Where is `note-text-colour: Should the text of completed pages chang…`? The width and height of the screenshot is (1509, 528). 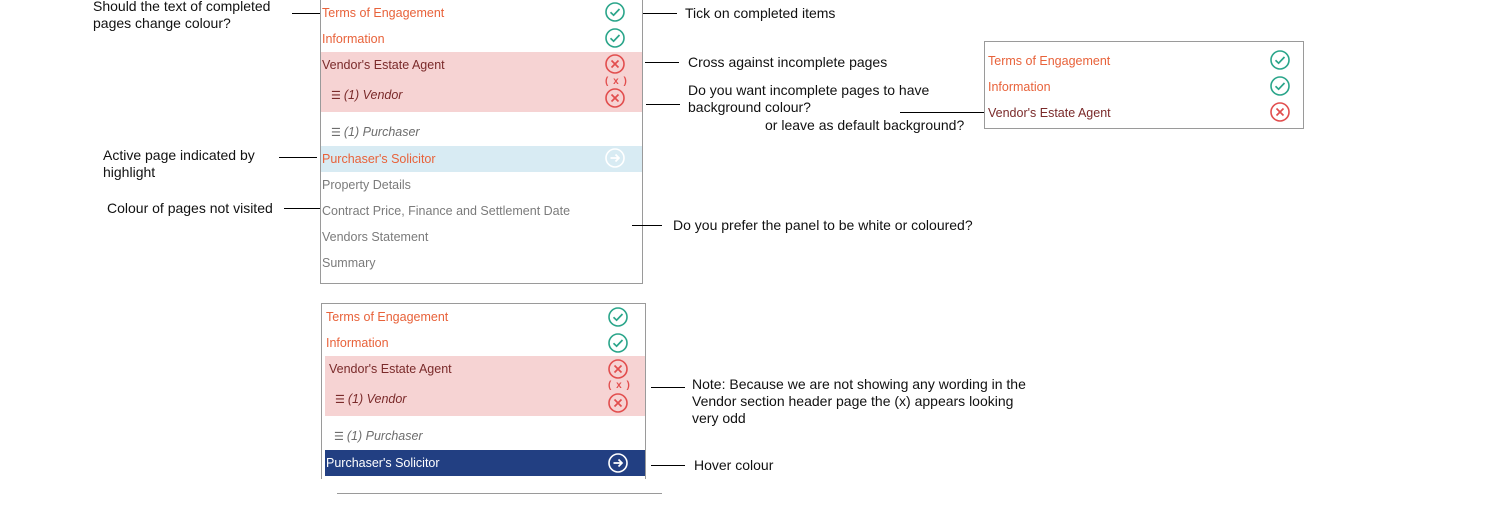
note-text-colour: Should the text of completed pages chang… is located at coordinates (182, 15).